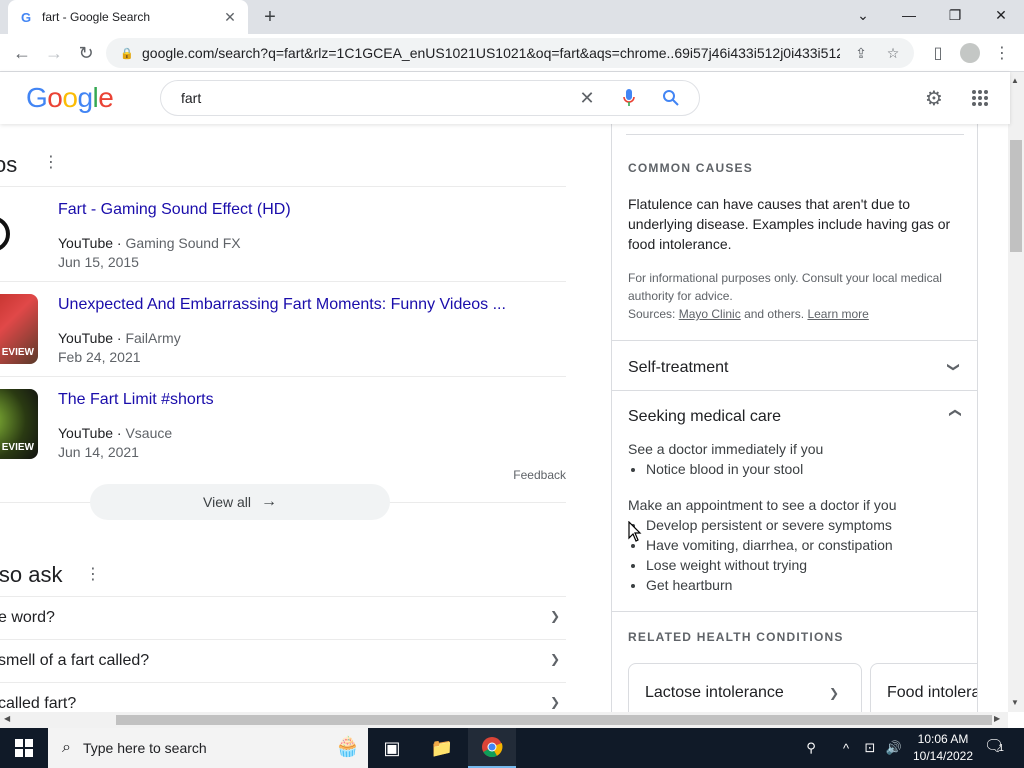  I want to click on file-explorer-icon: 📁, so click(442, 748).